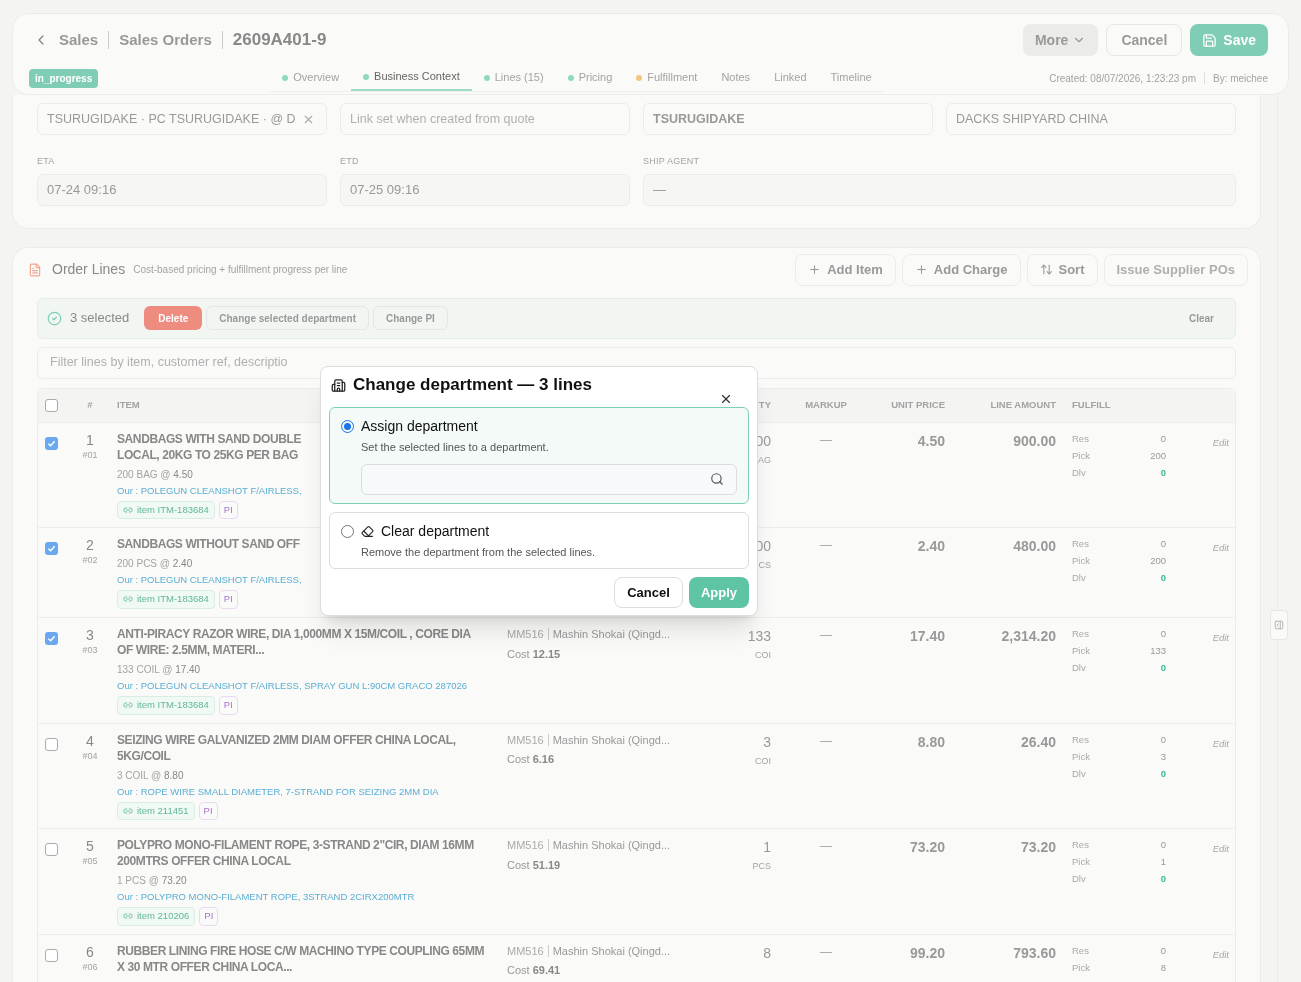  Describe the element at coordinates (1279, 625) in the screenshot. I see `panel-toggle-button` at that location.